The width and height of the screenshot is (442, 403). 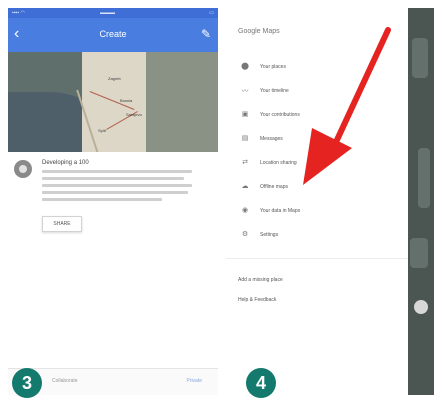 What do you see at coordinates (245, 210) in the screenshot?
I see `data-icon: ◉` at bounding box center [245, 210].